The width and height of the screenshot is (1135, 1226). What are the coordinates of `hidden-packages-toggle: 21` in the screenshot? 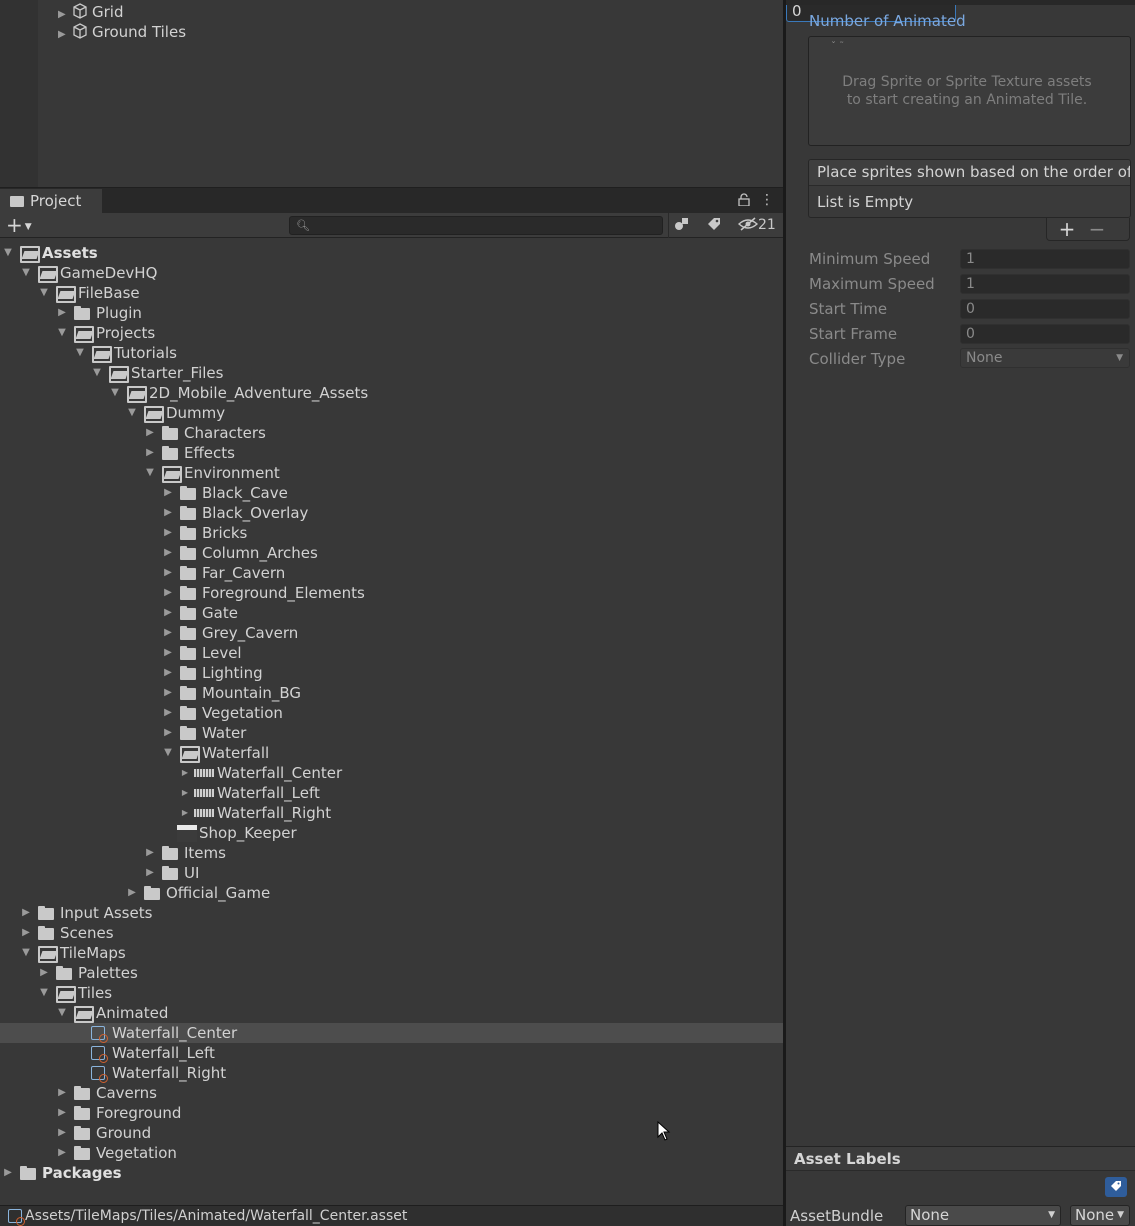 It's located at (757, 225).